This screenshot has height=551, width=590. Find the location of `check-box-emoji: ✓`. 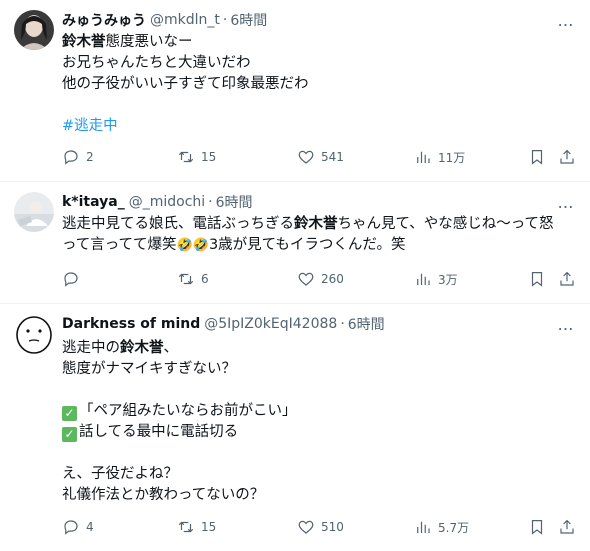

check-box-emoji: ✓ is located at coordinates (69, 434).